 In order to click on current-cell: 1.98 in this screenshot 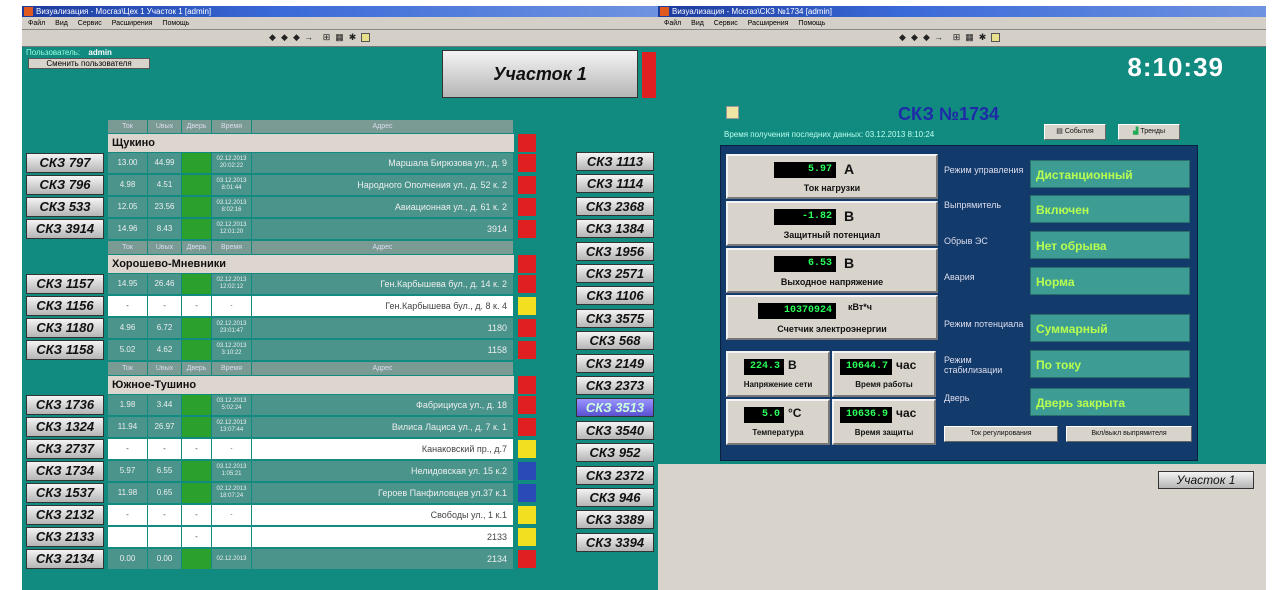, I will do `click(128, 405)`.